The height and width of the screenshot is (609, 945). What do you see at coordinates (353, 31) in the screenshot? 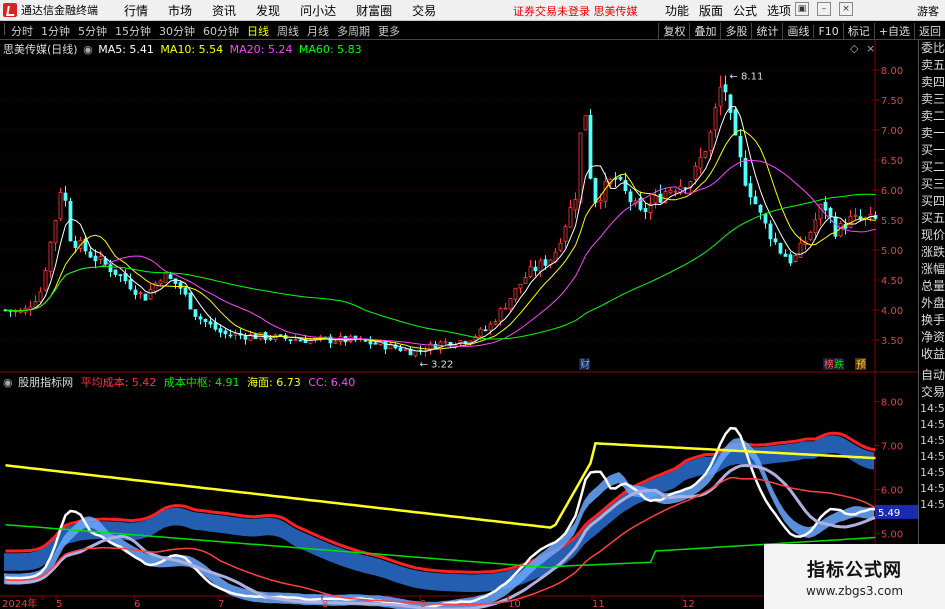
I see `tab-multi-period: 多周期` at bounding box center [353, 31].